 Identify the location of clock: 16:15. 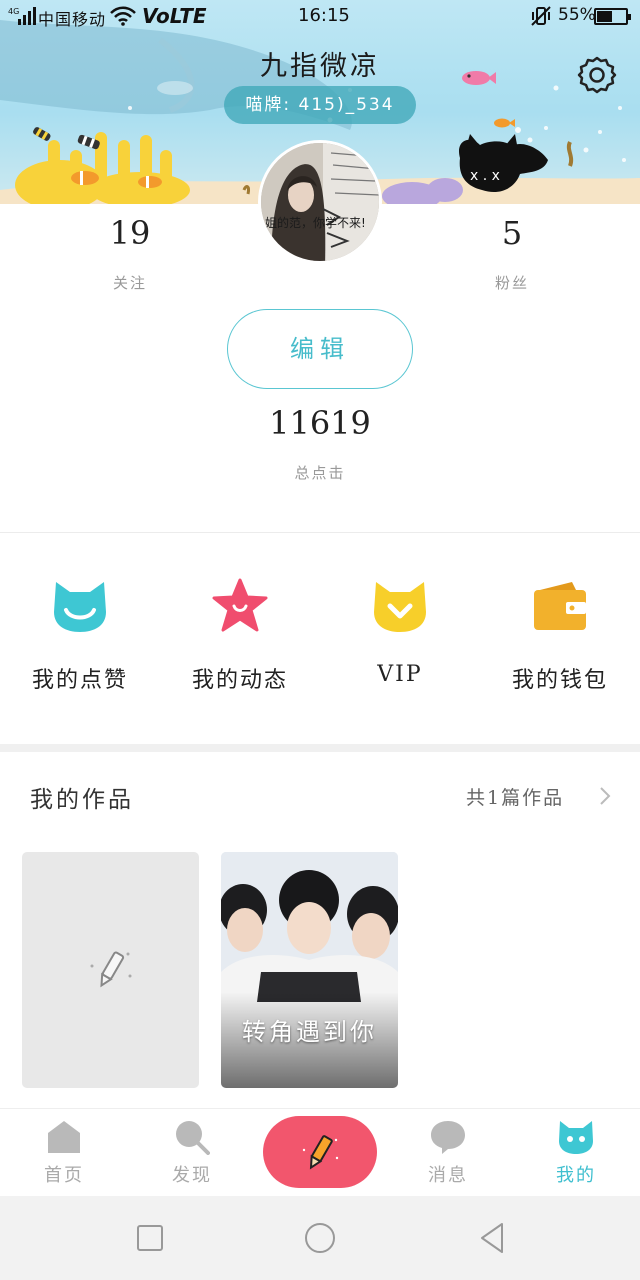
(324, 15).